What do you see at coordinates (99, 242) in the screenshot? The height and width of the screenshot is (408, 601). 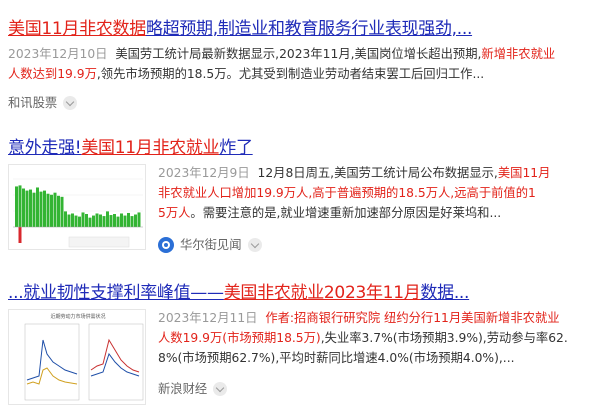 I see `chart-legend` at bounding box center [99, 242].